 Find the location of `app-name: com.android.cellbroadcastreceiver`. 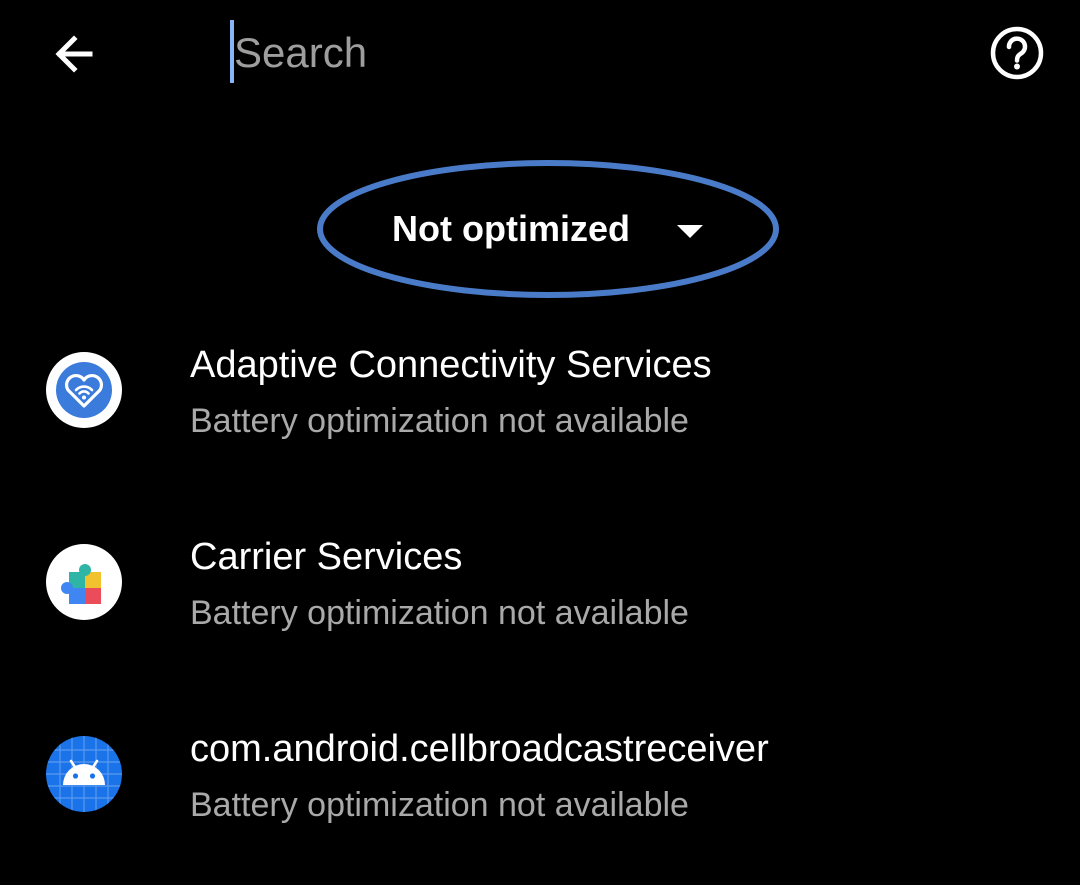

app-name: com.android.cellbroadcastreceiver is located at coordinates (479, 749).